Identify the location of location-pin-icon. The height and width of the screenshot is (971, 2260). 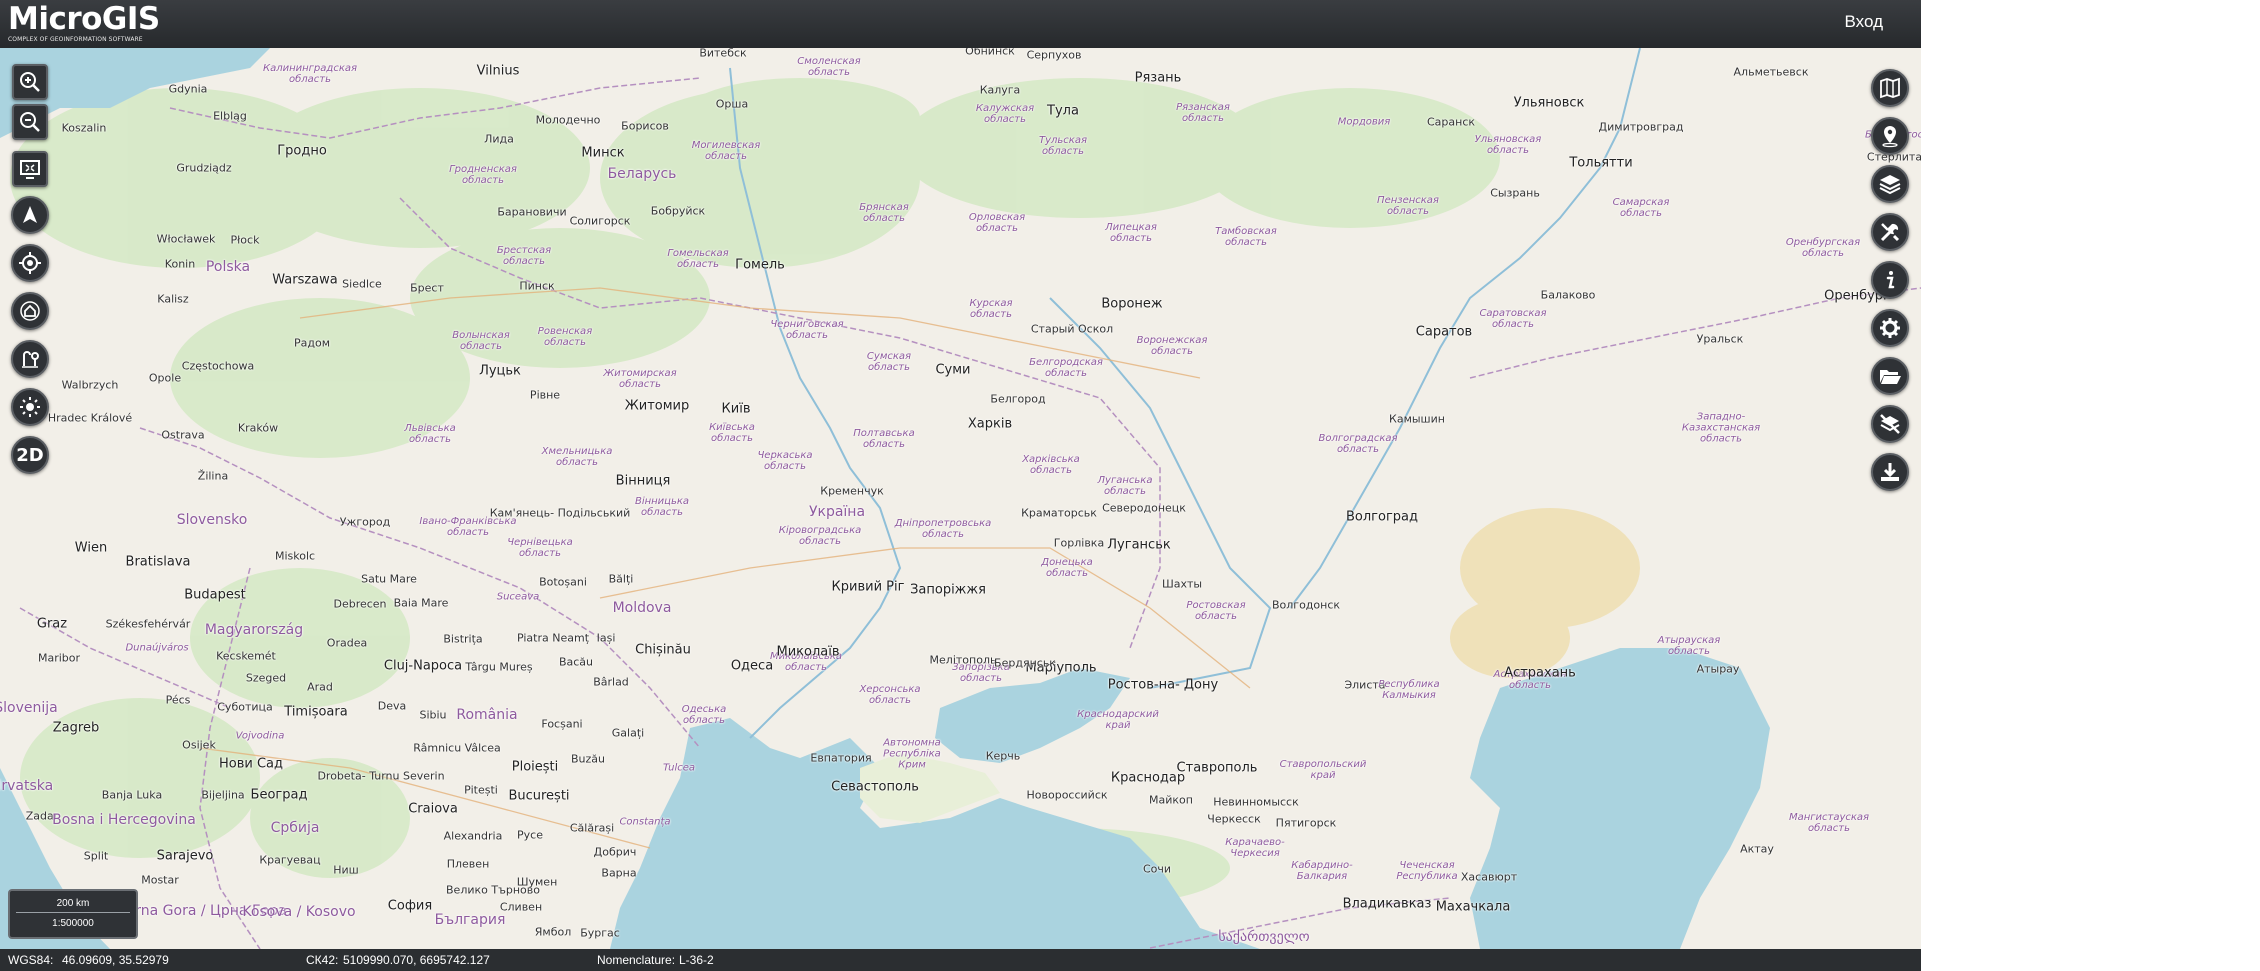
(1890, 137).